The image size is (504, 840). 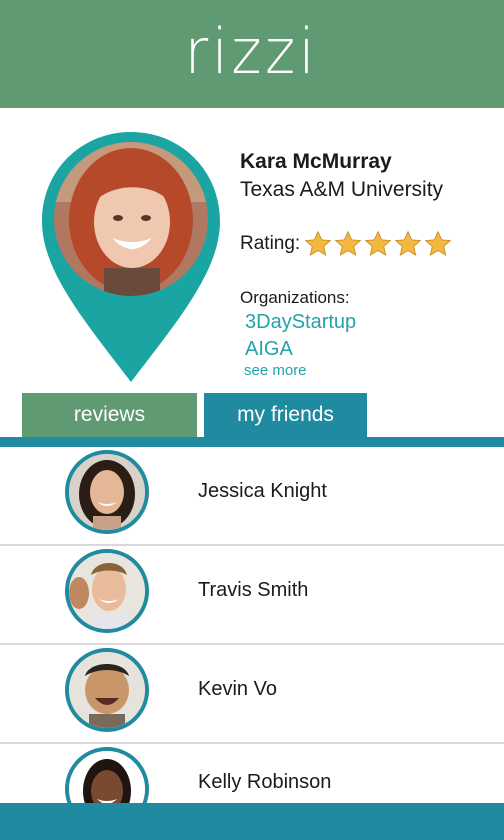 I want to click on list-item: Kelly Robinson, so click(x=252, y=774).